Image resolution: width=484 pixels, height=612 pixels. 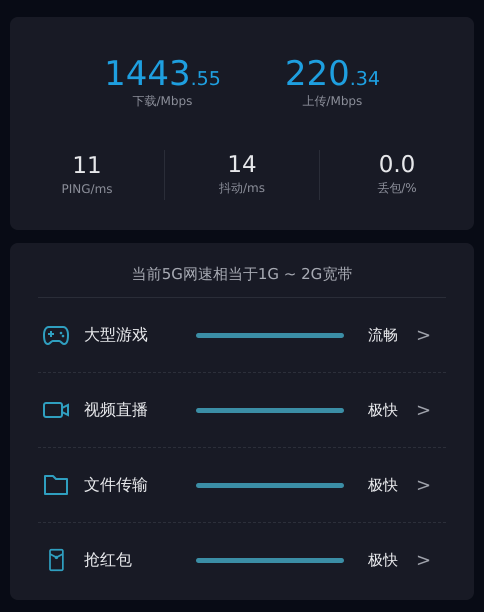 What do you see at coordinates (397, 189) in the screenshot?
I see `metric-label: 丢包/%` at bounding box center [397, 189].